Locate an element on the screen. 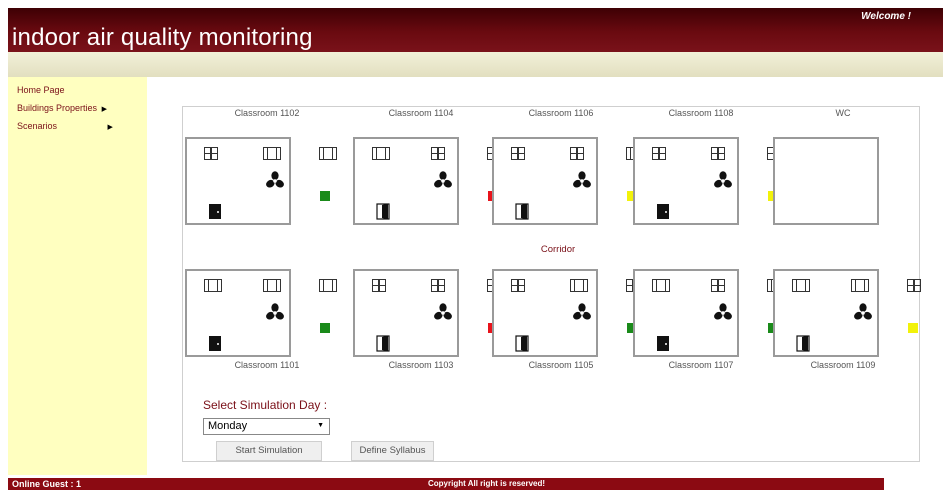 The height and width of the screenshot is (490, 949). room-label: WC is located at coordinates (843, 113).